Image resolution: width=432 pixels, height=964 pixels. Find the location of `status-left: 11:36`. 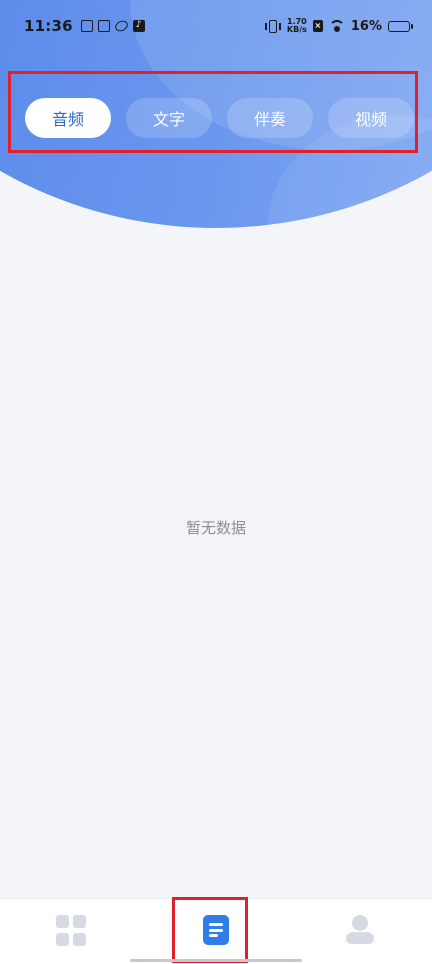

status-left: 11:36 is located at coordinates (84, 26).